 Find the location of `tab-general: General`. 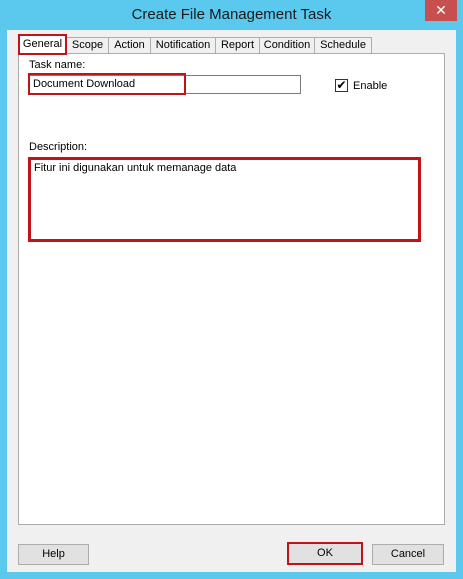

tab-general: General is located at coordinates (42, 44).